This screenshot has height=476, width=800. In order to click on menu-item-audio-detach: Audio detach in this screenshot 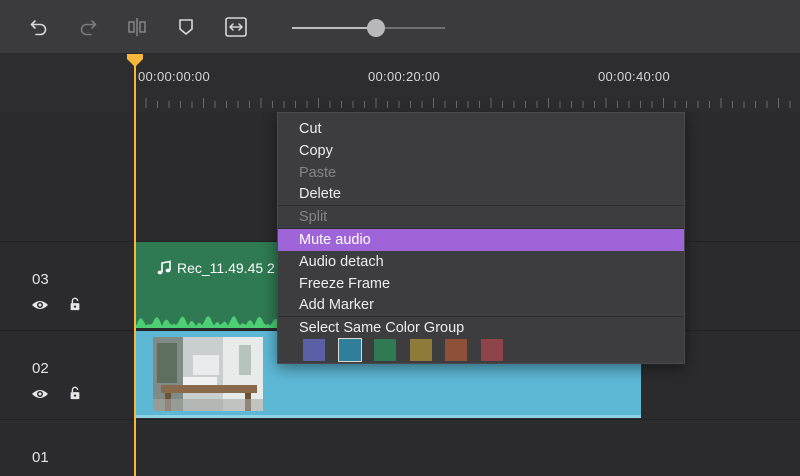, I will do `click(481, 262)`.